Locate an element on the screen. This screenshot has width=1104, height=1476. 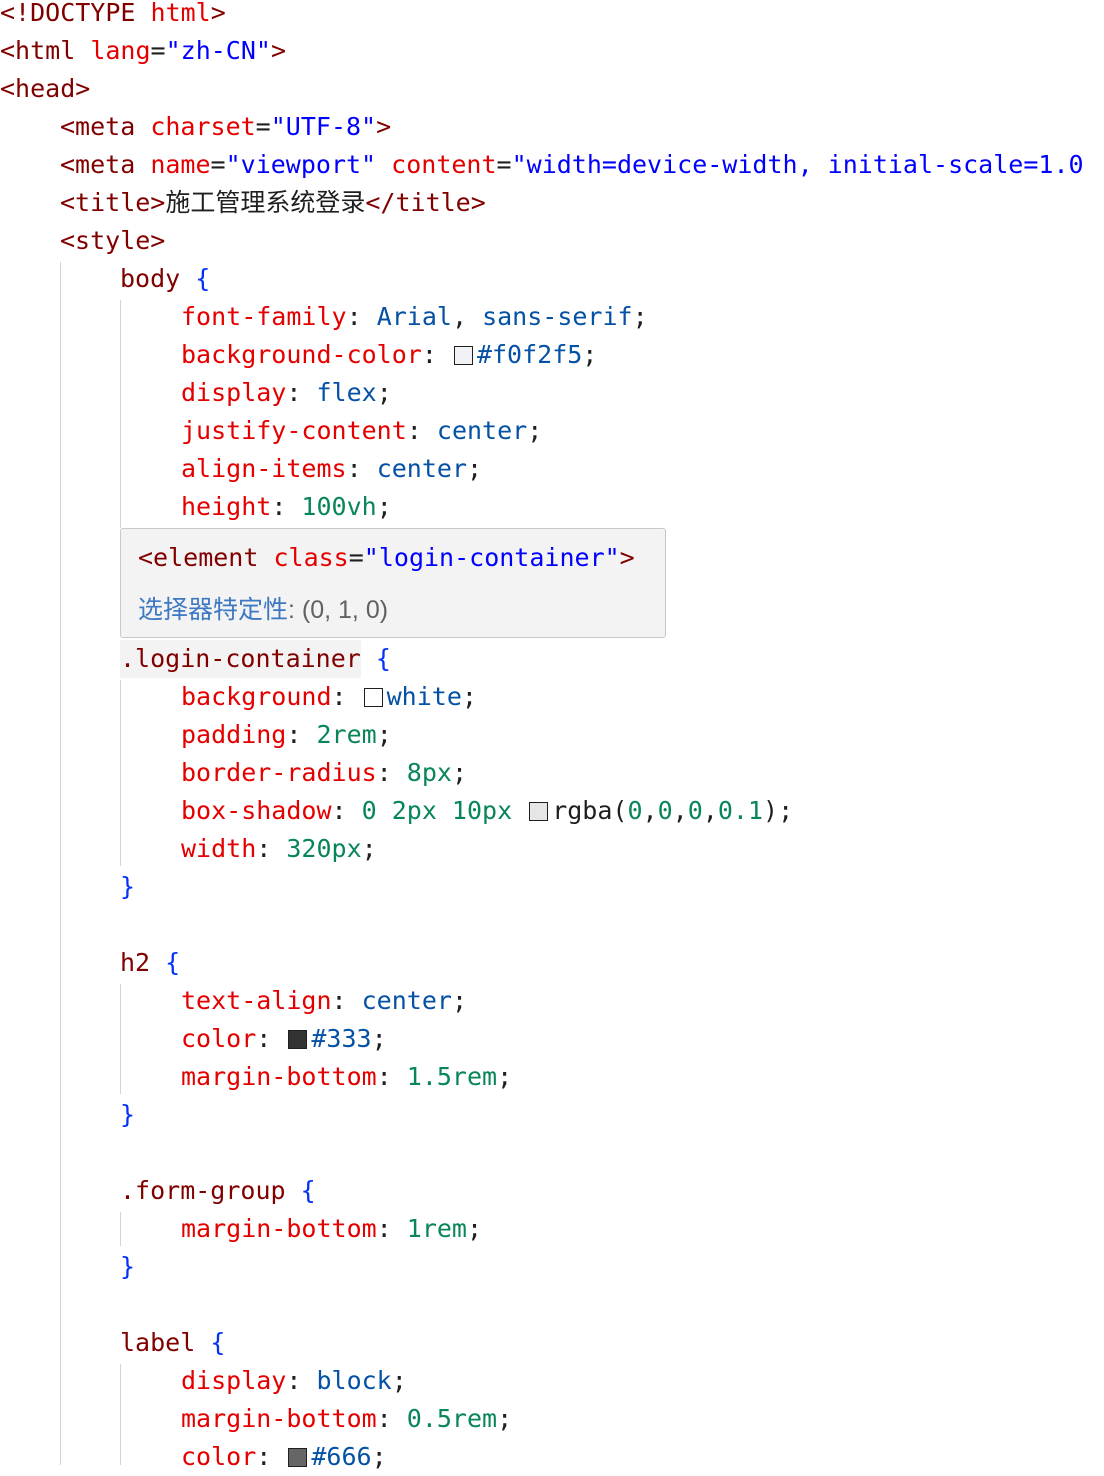
code-line-justify-content: justify-content: center; is located at coordinates (362, 430).